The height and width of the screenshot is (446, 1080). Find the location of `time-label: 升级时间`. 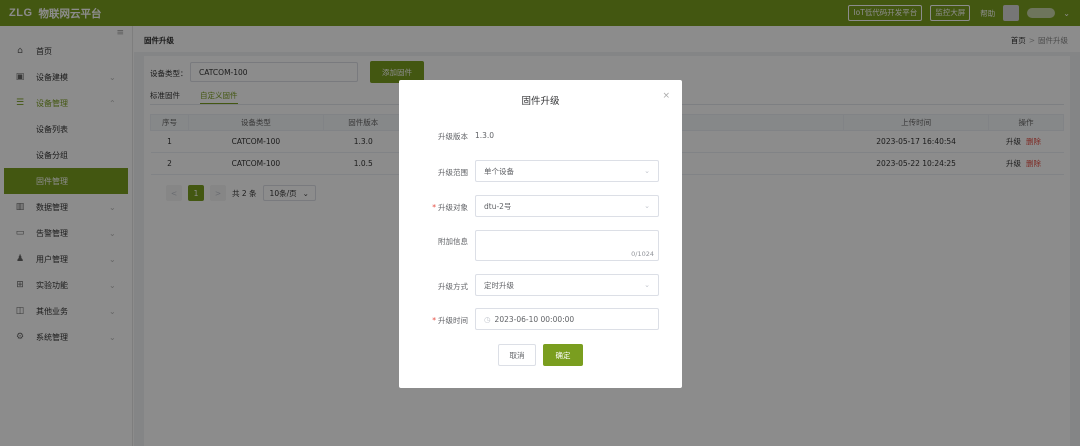

time-label: 升级时间 is located at coordinates (453, 320).